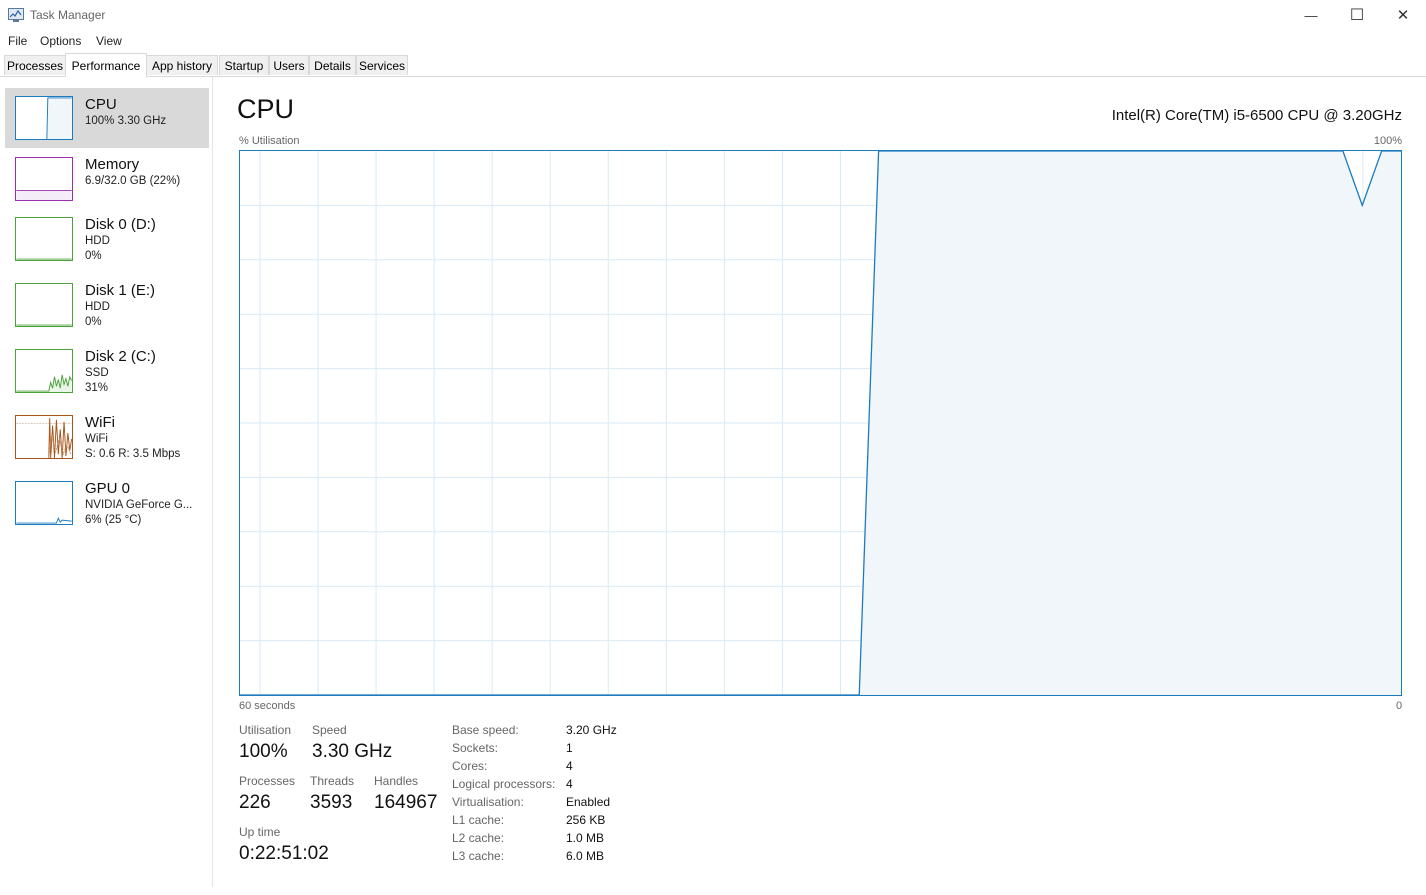 The height and width of the screenshot is (895, 1426). I want to click on tab-services: Services, so click(382, 65).